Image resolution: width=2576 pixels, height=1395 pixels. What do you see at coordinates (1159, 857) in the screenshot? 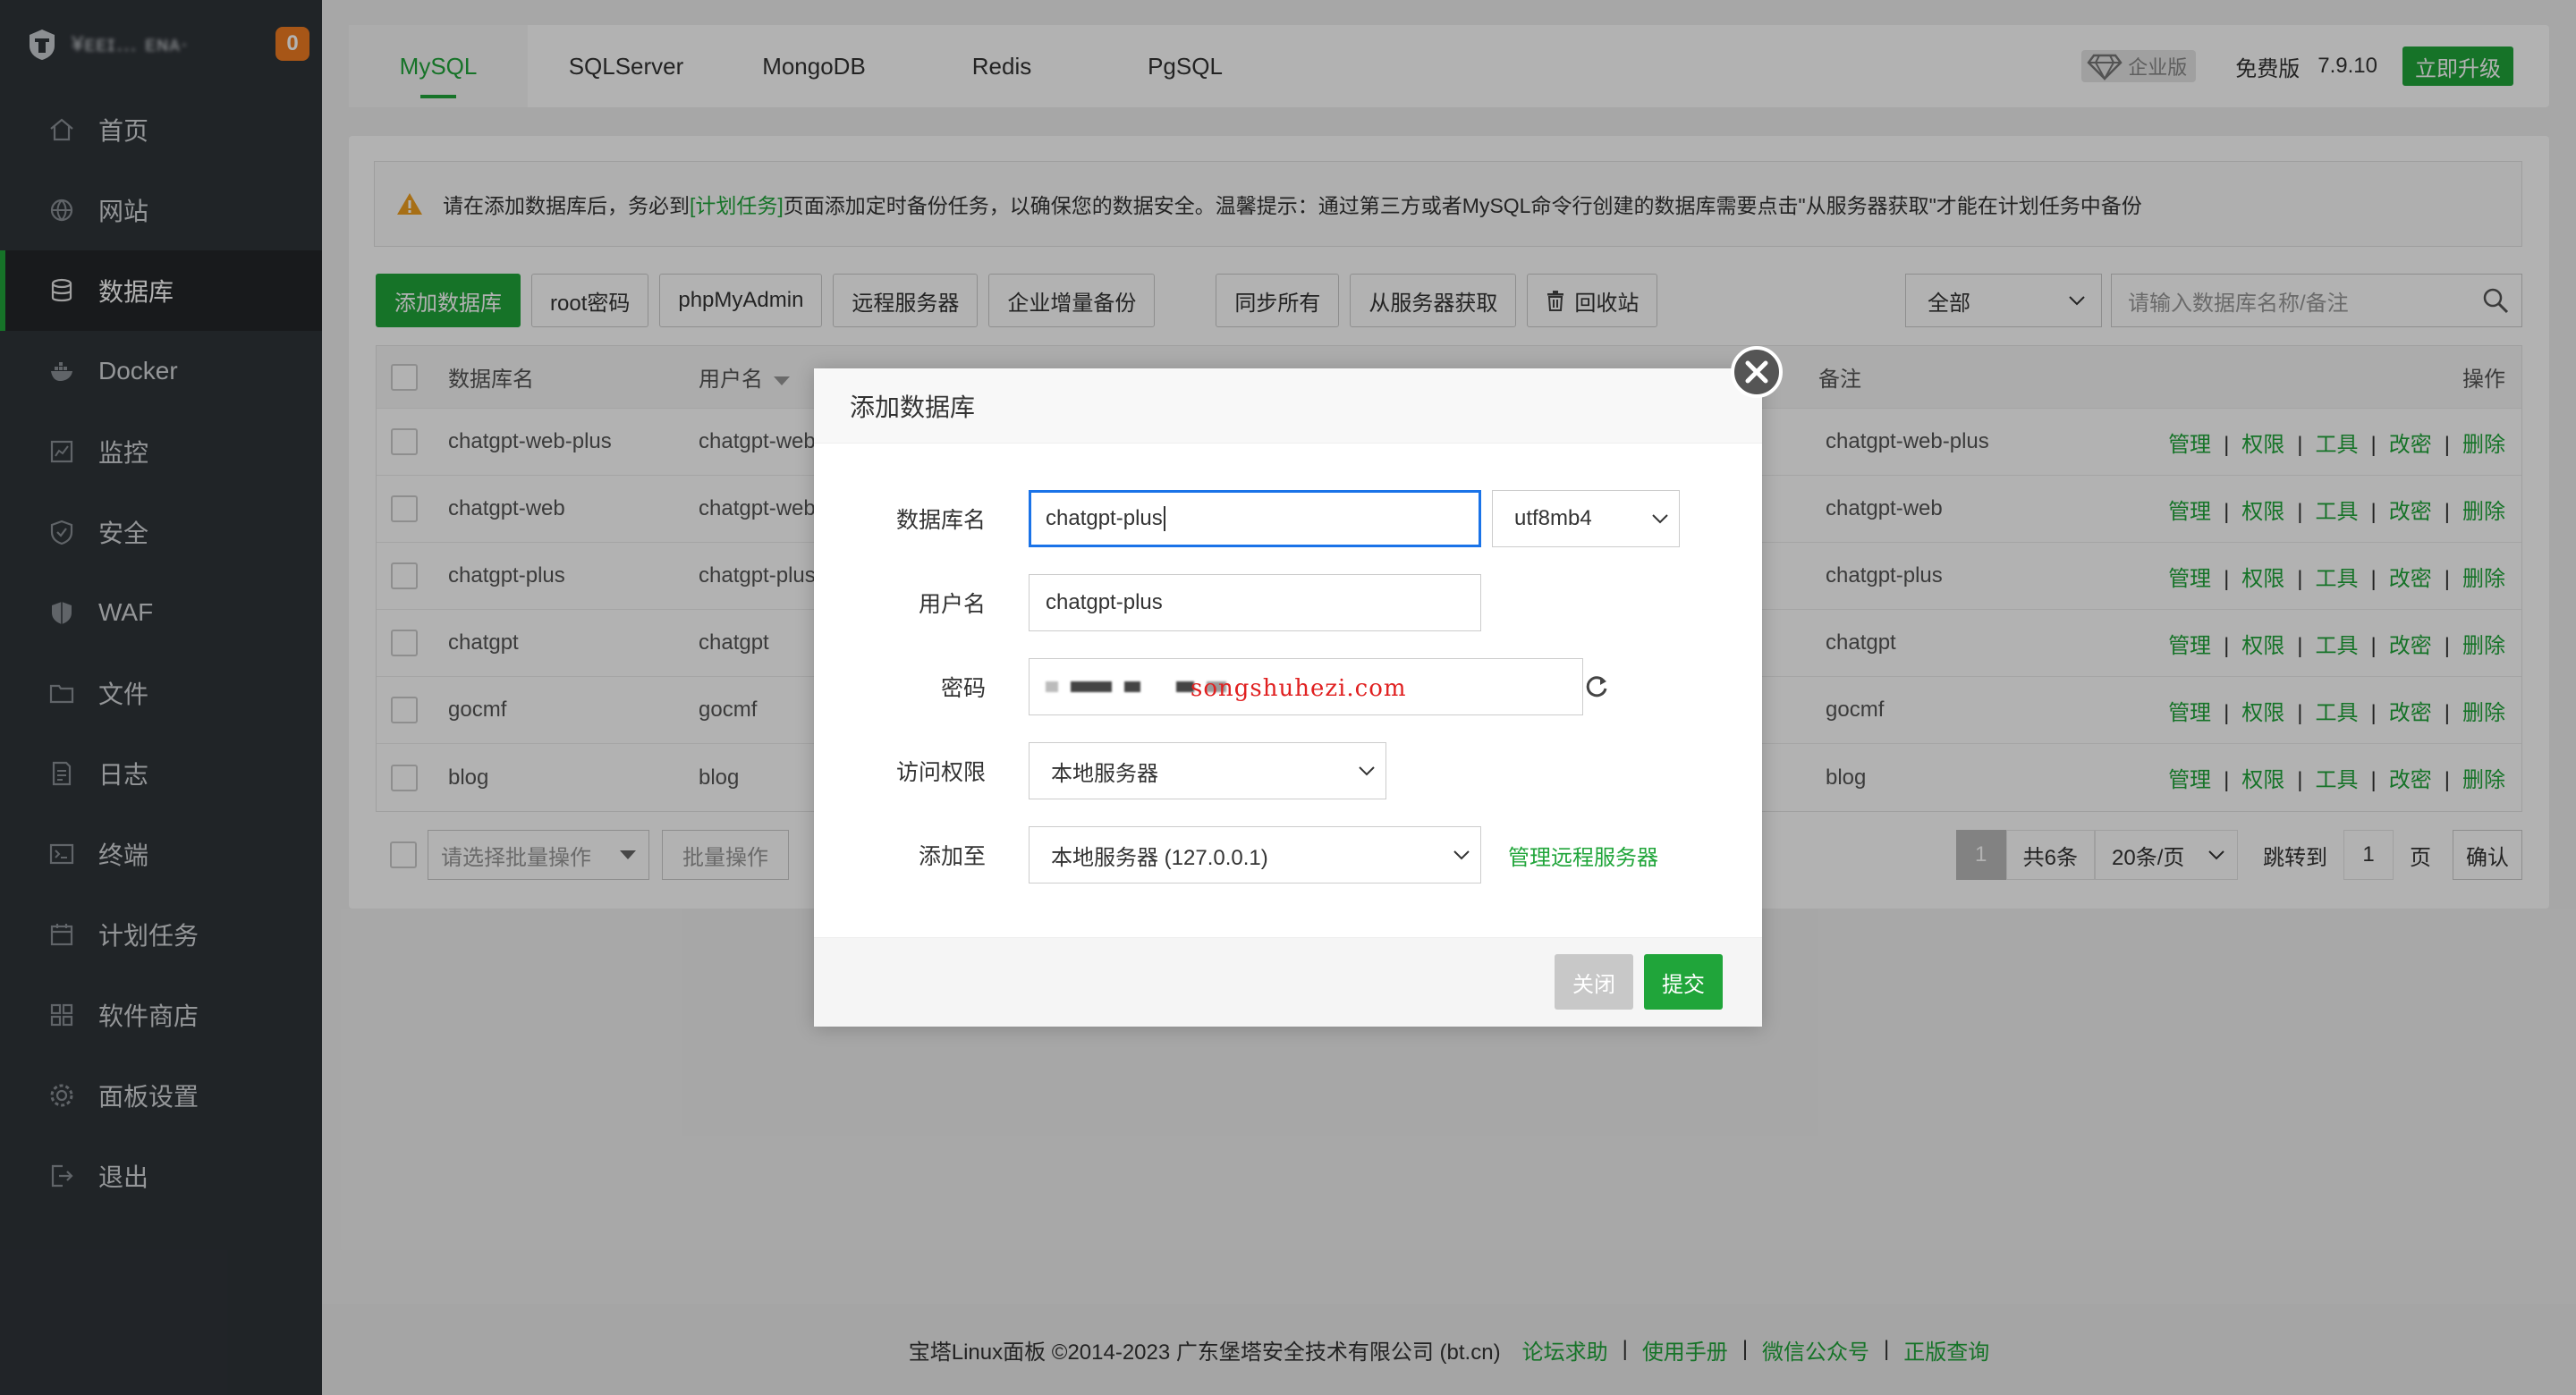
I see `add-to-value: 本地服务器 (127.0.0.1)` at bounding box center [1159, 857].